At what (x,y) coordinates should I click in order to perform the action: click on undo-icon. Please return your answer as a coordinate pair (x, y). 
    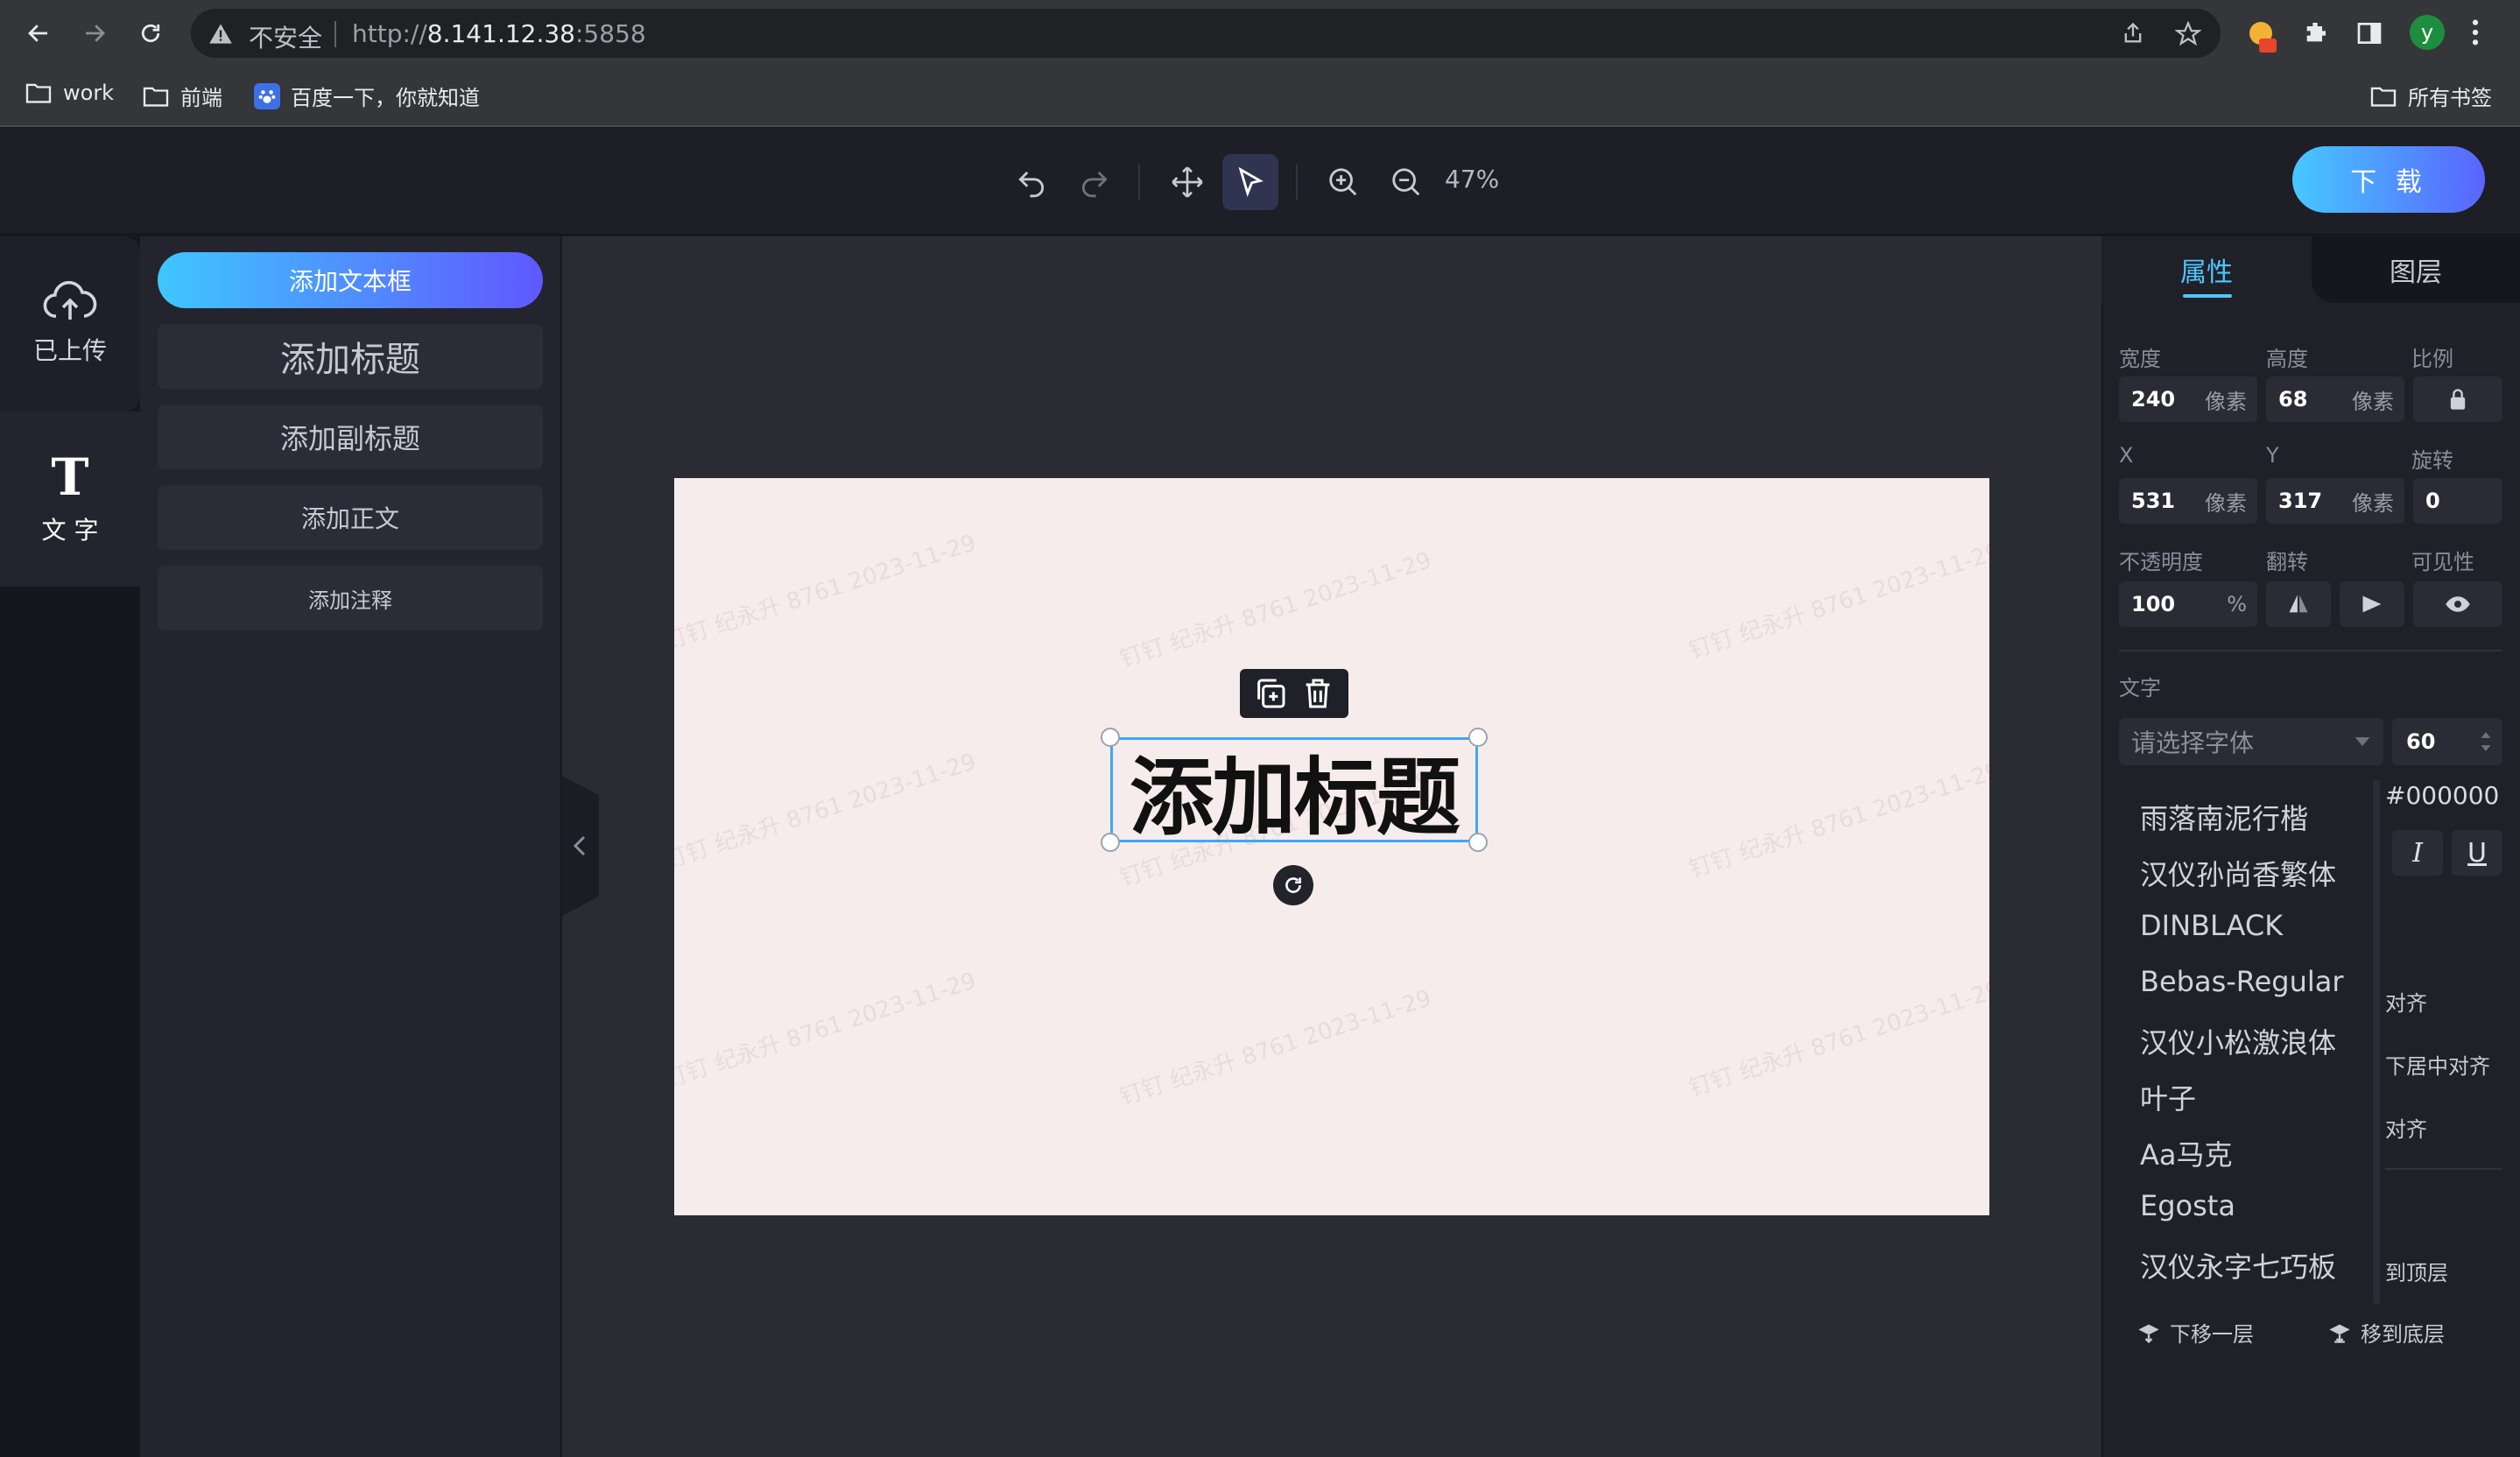
    Looking at the image, I should click on (1031, 184).